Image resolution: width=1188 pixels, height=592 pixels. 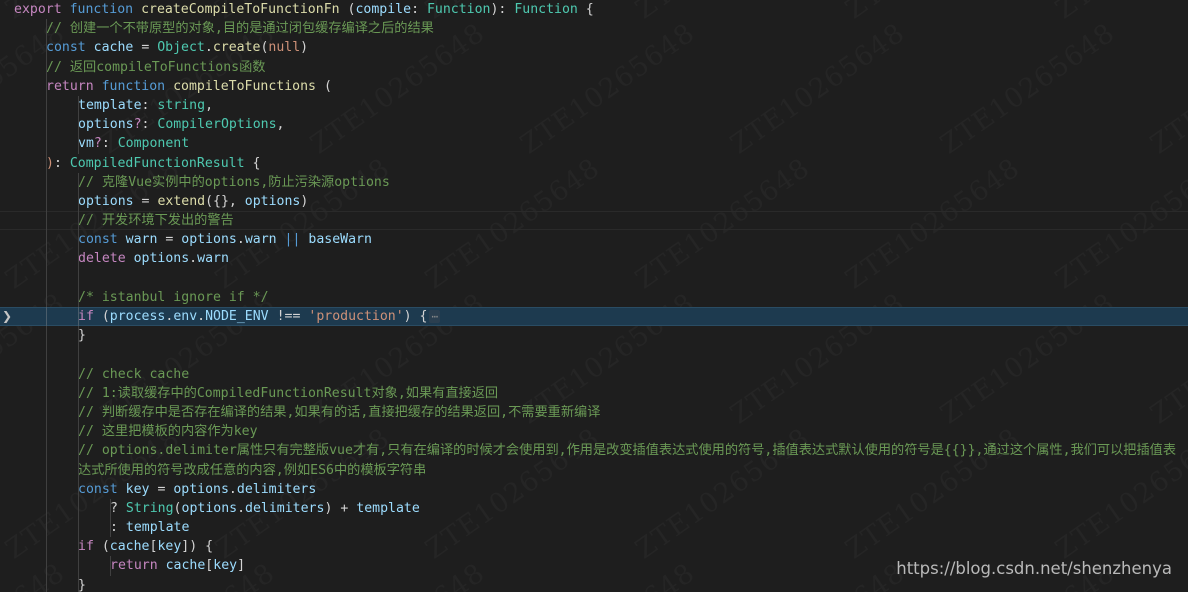 What do you see at coordinates (594, 259) in the screenshot?
I see `code-line: delete options.warn` at bounding box center [594, 259].